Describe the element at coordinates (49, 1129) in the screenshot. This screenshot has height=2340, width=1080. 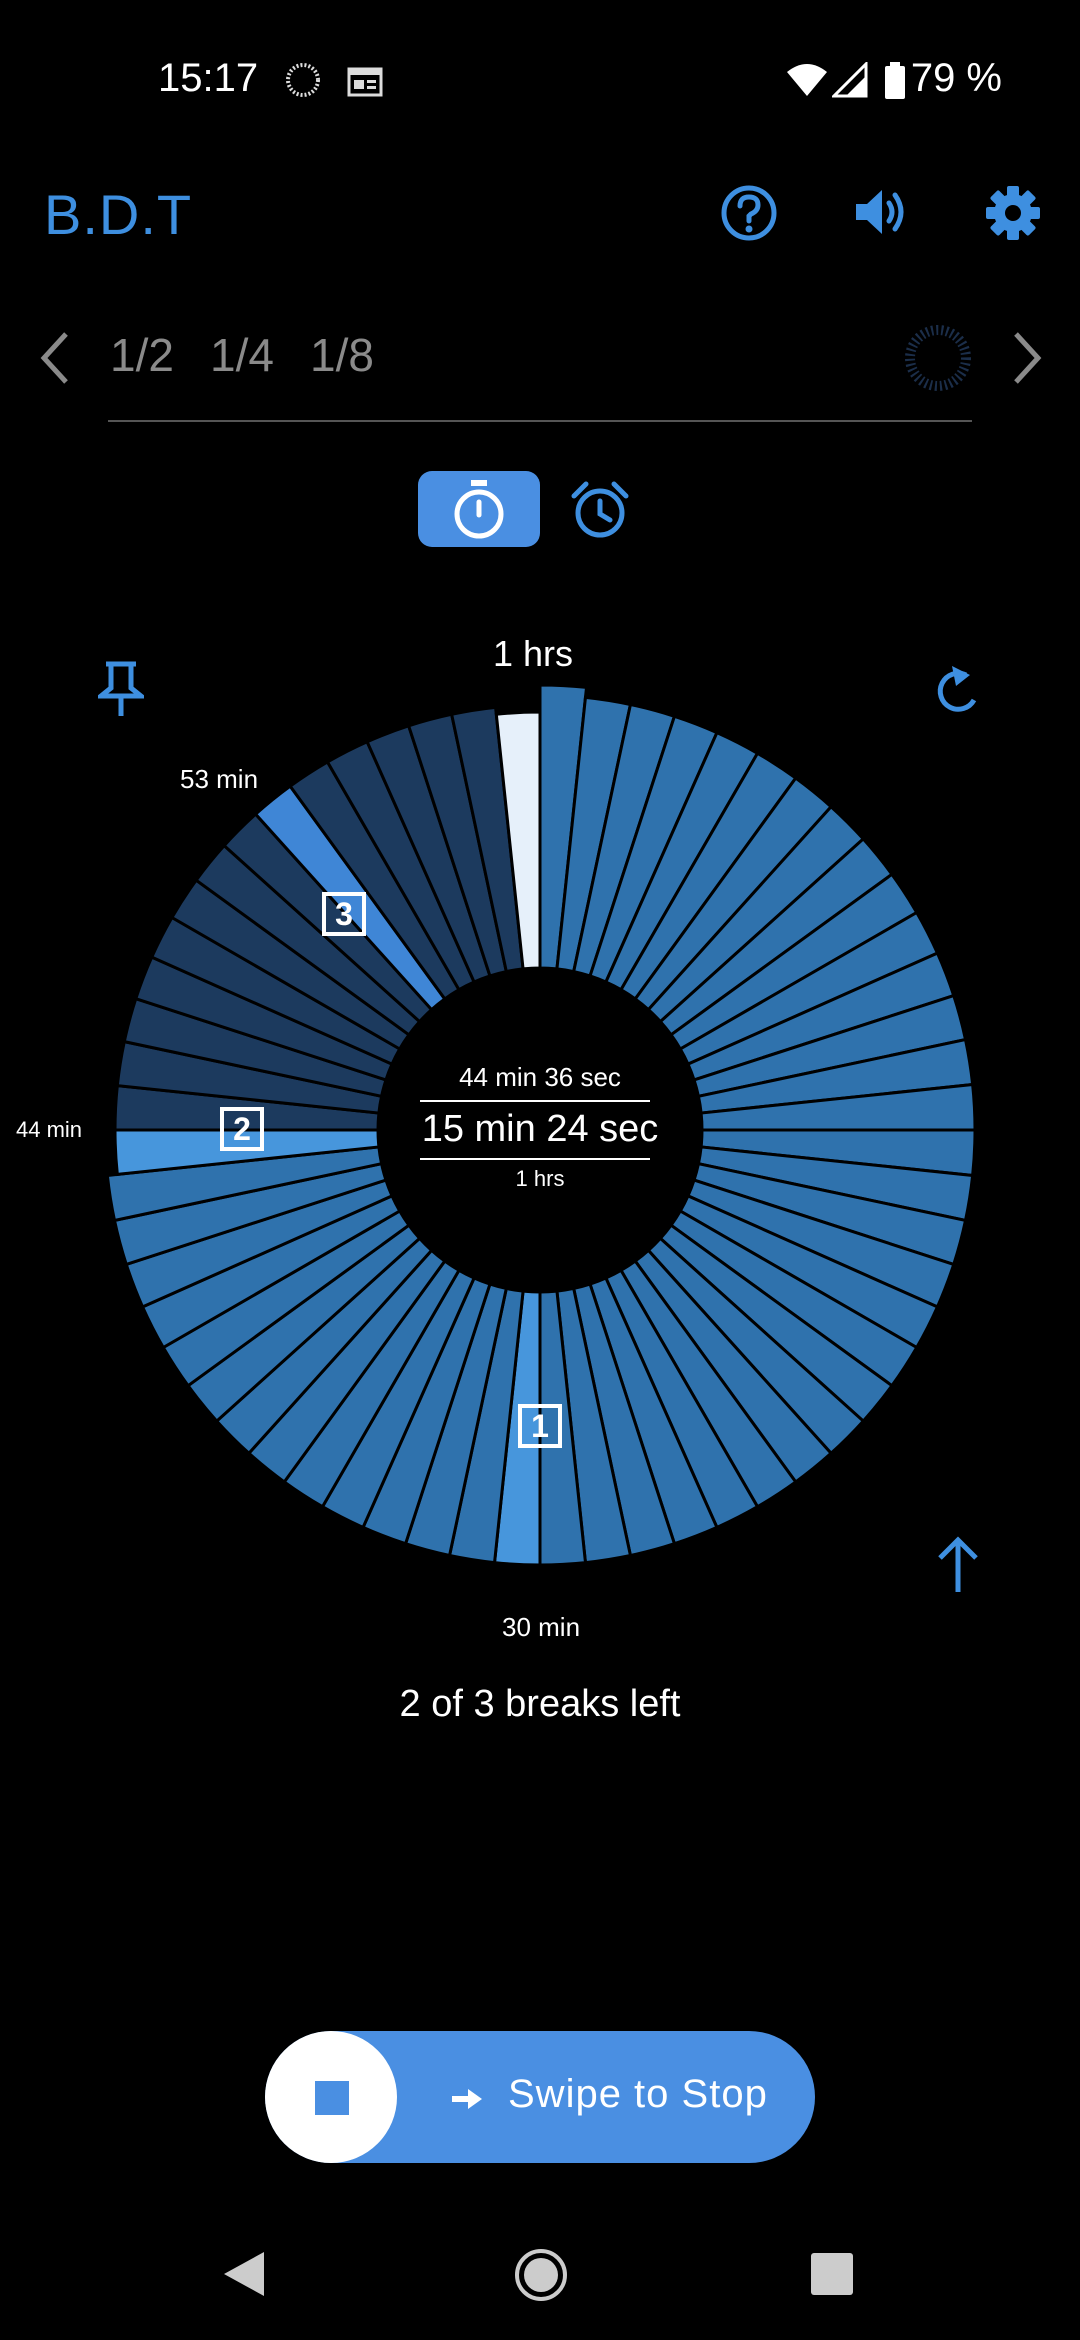
I see `dial-label-left: 44 min` at that location.